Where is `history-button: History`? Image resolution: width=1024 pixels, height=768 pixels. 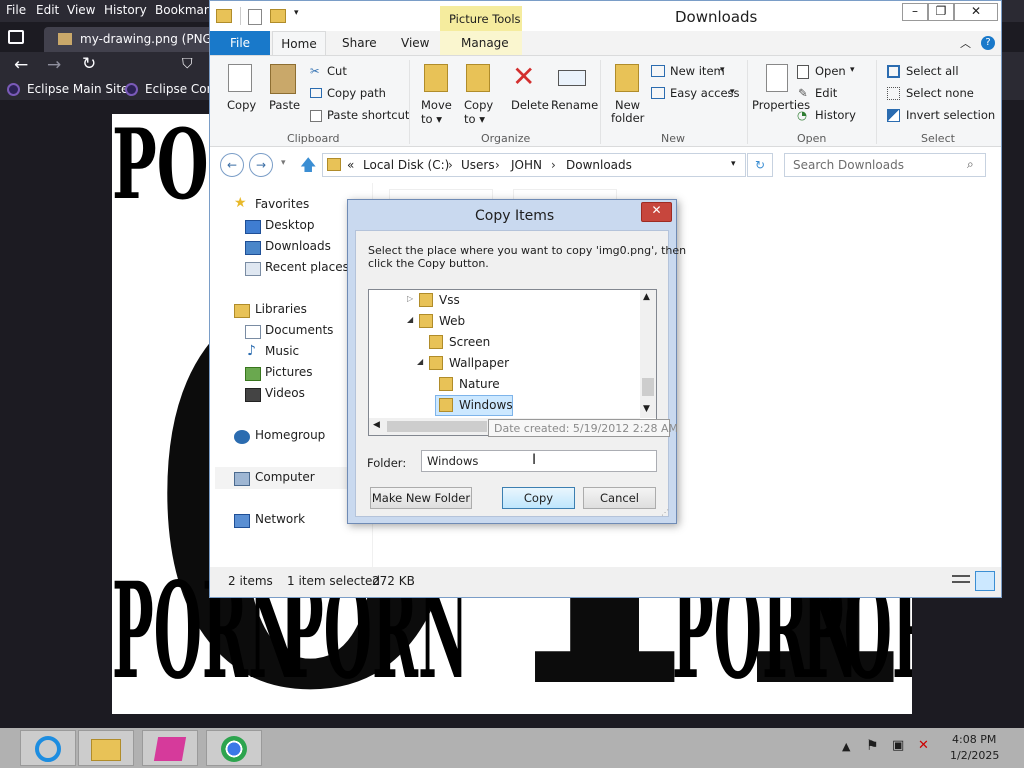
history-button: History is located at coordinates (835, 115).